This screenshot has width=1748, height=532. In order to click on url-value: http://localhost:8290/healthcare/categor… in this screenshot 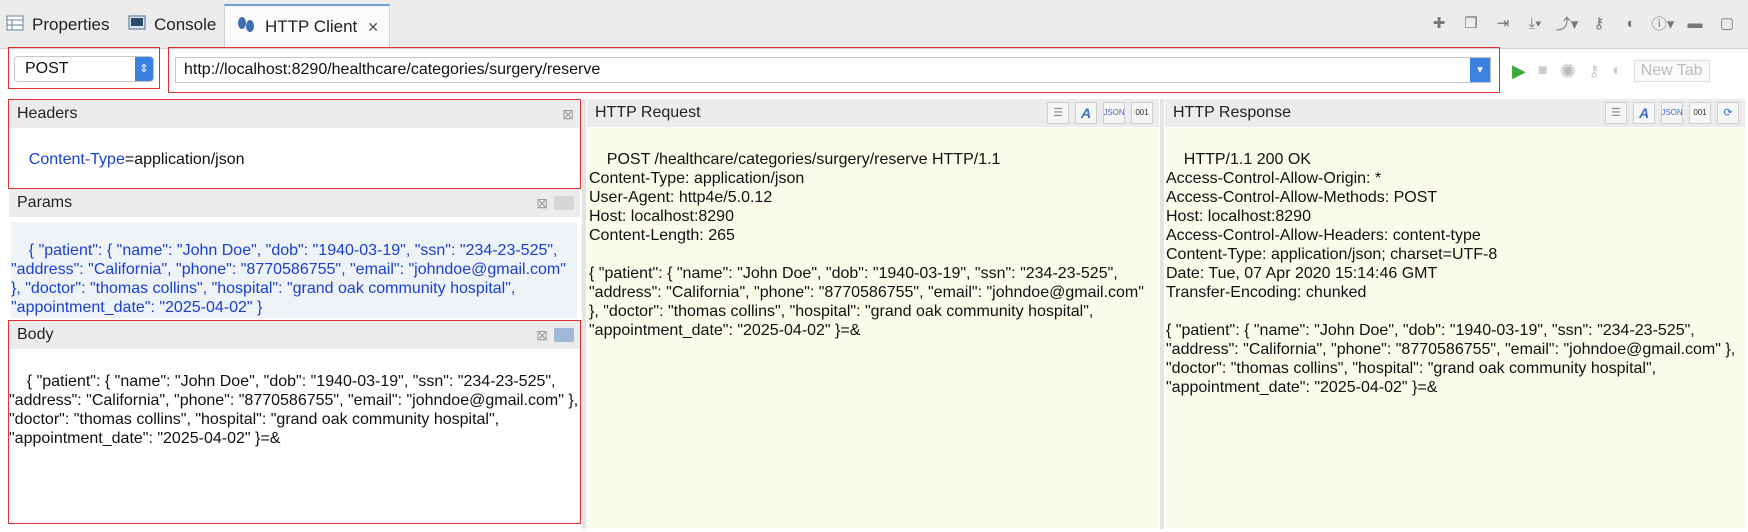, I will do `click(392, 69)`.